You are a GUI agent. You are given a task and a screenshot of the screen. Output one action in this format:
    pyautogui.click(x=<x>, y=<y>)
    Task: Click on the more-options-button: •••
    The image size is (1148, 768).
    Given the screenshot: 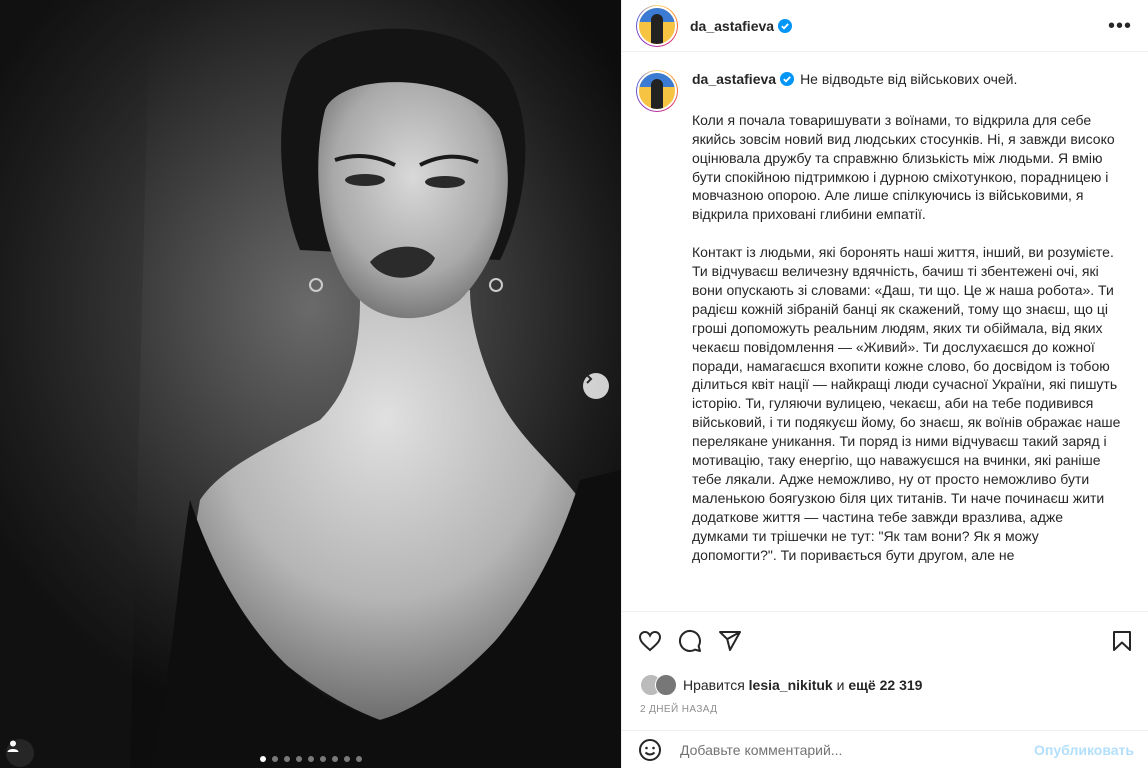 What is the action you would take?
    pyautogui.click(x=1120, y=26)
    